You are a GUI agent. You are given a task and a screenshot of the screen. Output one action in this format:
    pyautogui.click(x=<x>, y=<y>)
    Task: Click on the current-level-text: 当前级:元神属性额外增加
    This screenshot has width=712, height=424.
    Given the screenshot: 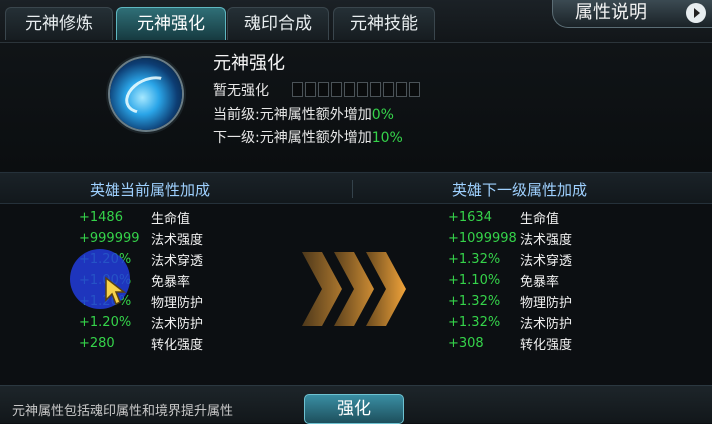 What is the action you would take?
    pyautogui.click(x=292, y=115)
    